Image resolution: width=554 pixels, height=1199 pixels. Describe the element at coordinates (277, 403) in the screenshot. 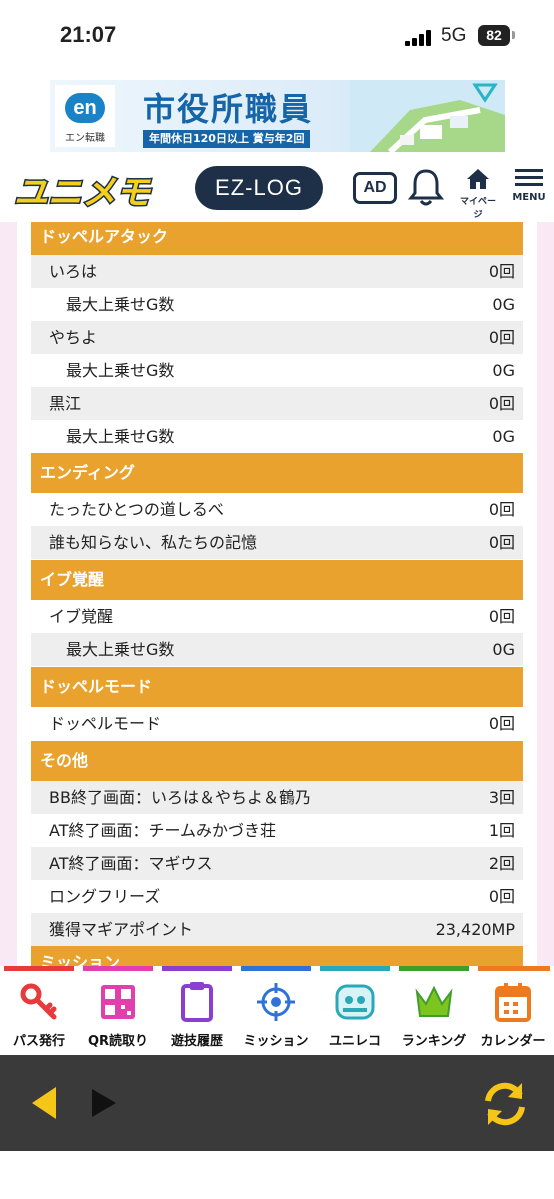

I see `table-row: 黒江 0回` at that location.